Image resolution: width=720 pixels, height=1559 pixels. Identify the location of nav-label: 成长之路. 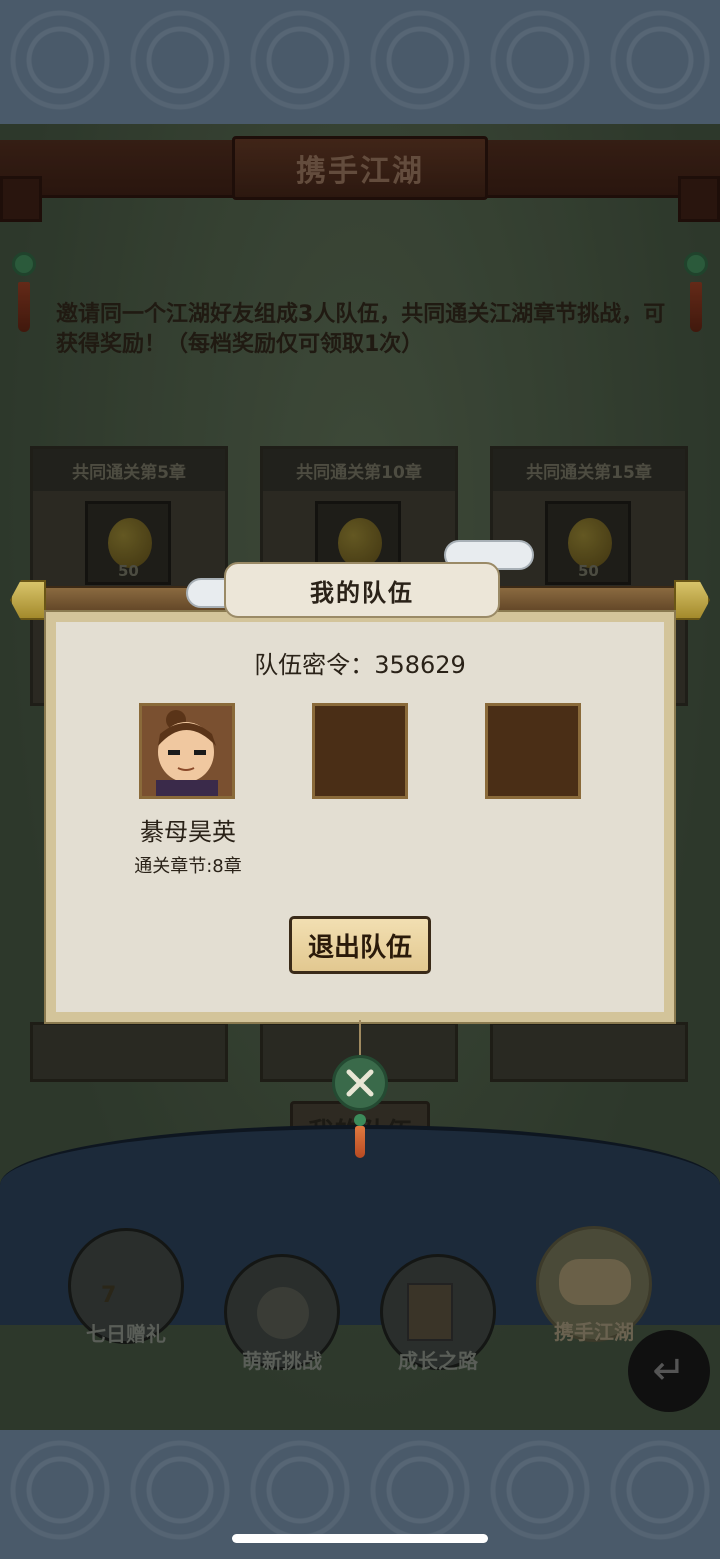
(438, 1361).